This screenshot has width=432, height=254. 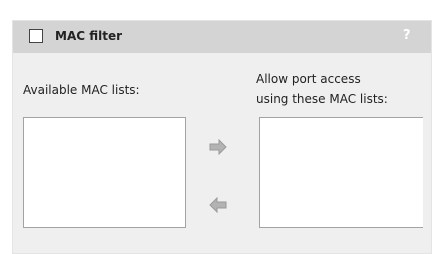 What do you see at coordinates (308, 79) in the screenshot?
I see `allowed-lists-label-line1: Allow port access` at bounding box center [308, 79].